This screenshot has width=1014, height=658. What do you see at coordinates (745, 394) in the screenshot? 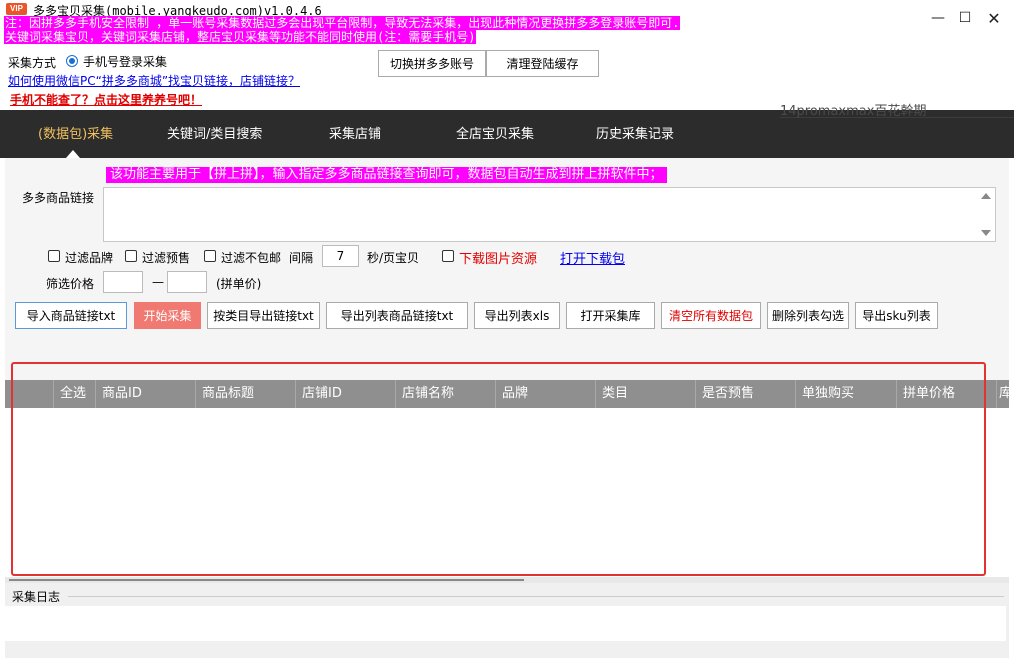
I see `col-presale: 是否预售` at bounding box center [745, 394].